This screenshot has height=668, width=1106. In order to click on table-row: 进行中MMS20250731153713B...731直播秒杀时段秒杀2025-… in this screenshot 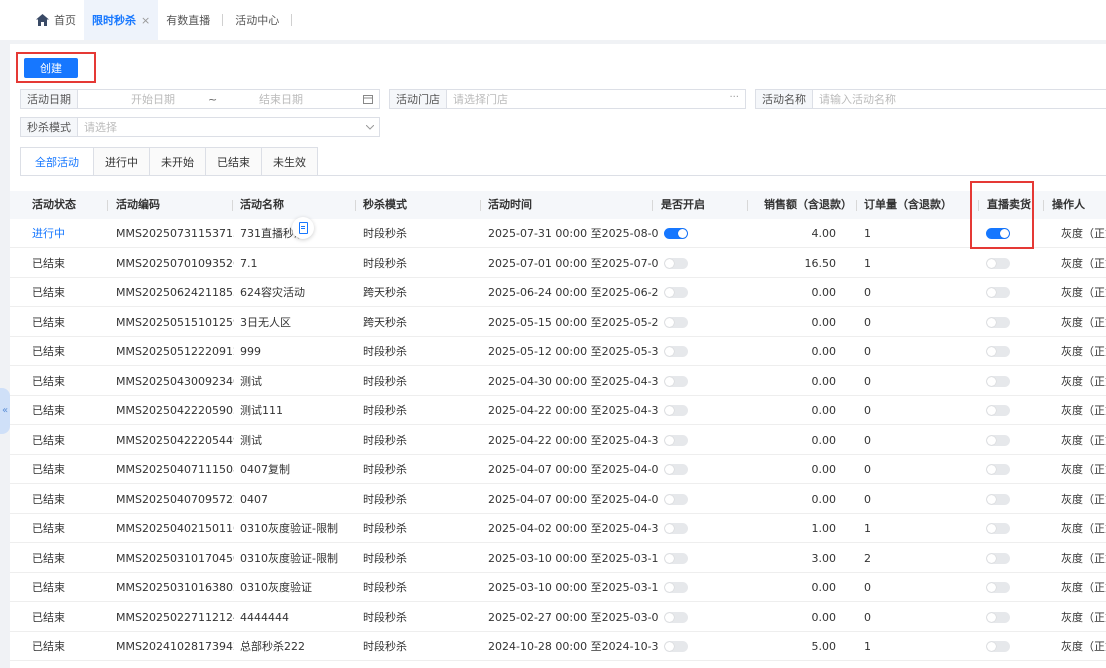, I will do `click(558, 233)`.